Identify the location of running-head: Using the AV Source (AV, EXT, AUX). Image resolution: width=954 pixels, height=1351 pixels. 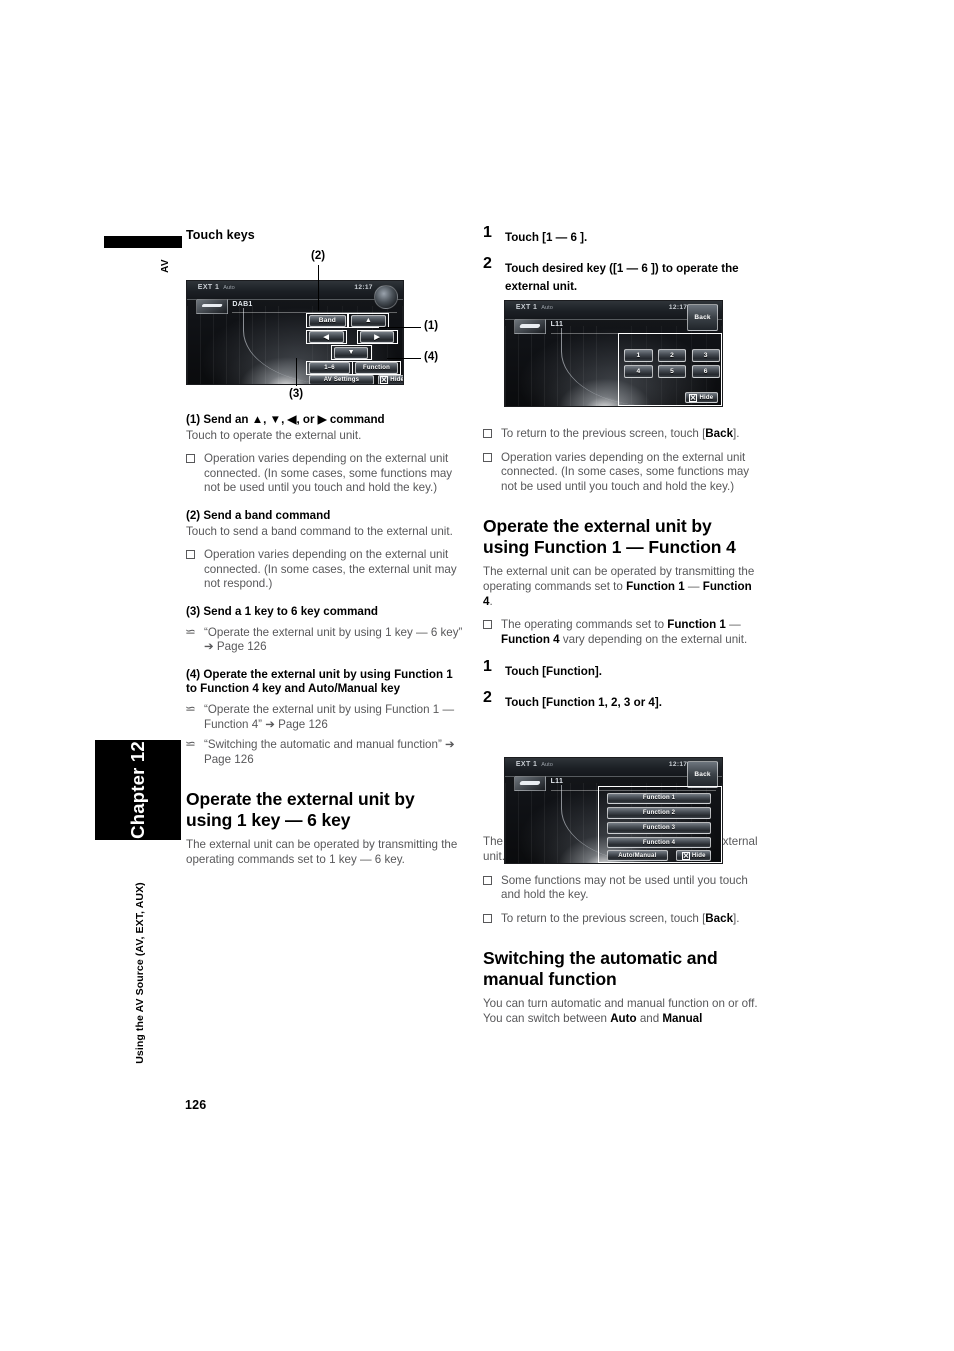
(140, 973).